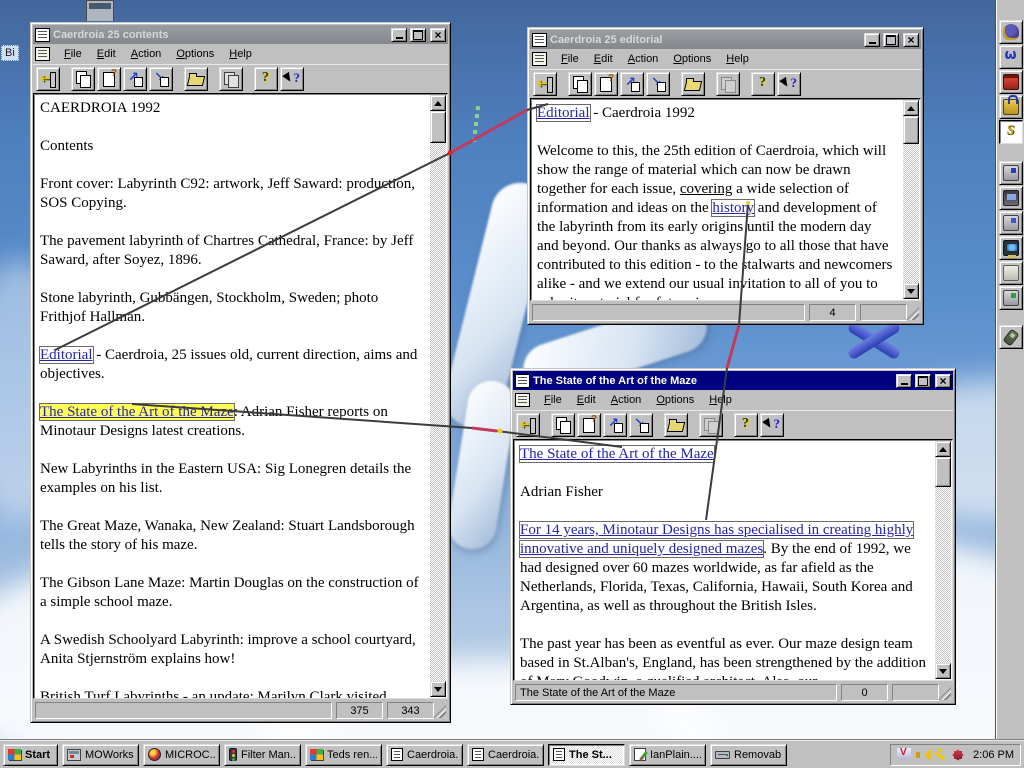  What do you see at coordinates (1010, 132) in the screenshot?
I see `cable-button` at bounding box center [1010, 132].